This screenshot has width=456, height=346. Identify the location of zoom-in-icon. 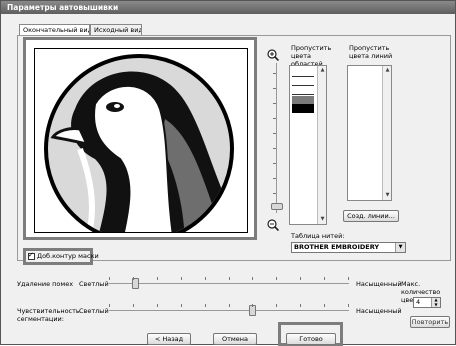
(273, 55).